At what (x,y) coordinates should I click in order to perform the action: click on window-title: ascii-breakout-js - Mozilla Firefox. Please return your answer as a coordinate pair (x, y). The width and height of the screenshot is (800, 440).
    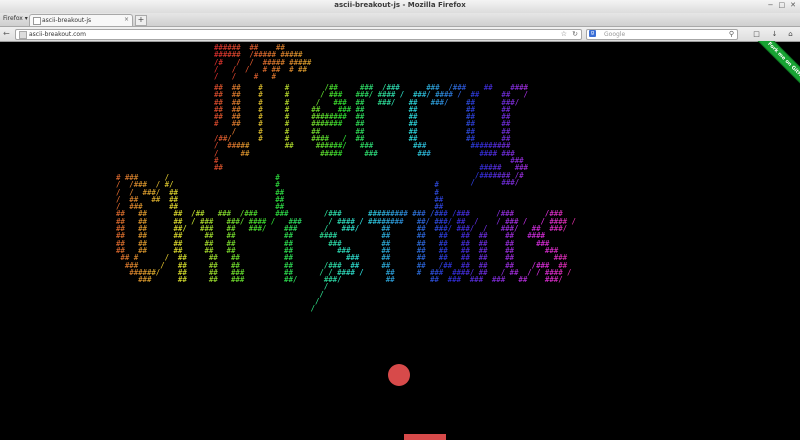
    Looking at the image, I should click on (400, 5).